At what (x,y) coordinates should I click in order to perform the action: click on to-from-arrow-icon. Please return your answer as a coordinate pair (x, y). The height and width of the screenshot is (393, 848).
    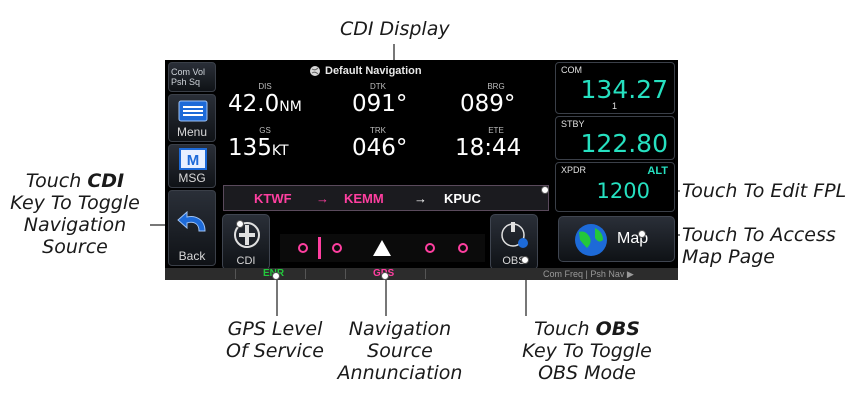
    Looking at the image, I should click on (382, 248).